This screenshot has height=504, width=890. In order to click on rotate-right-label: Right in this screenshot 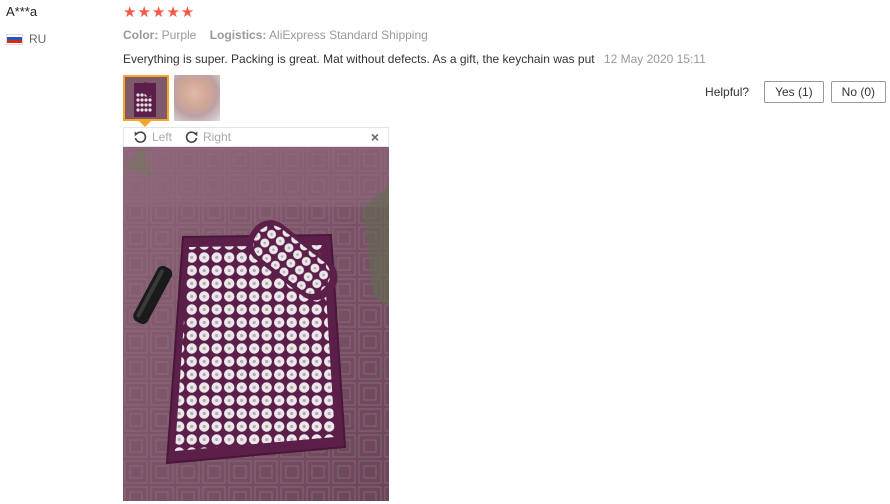, I will do `click(217, 137)`.